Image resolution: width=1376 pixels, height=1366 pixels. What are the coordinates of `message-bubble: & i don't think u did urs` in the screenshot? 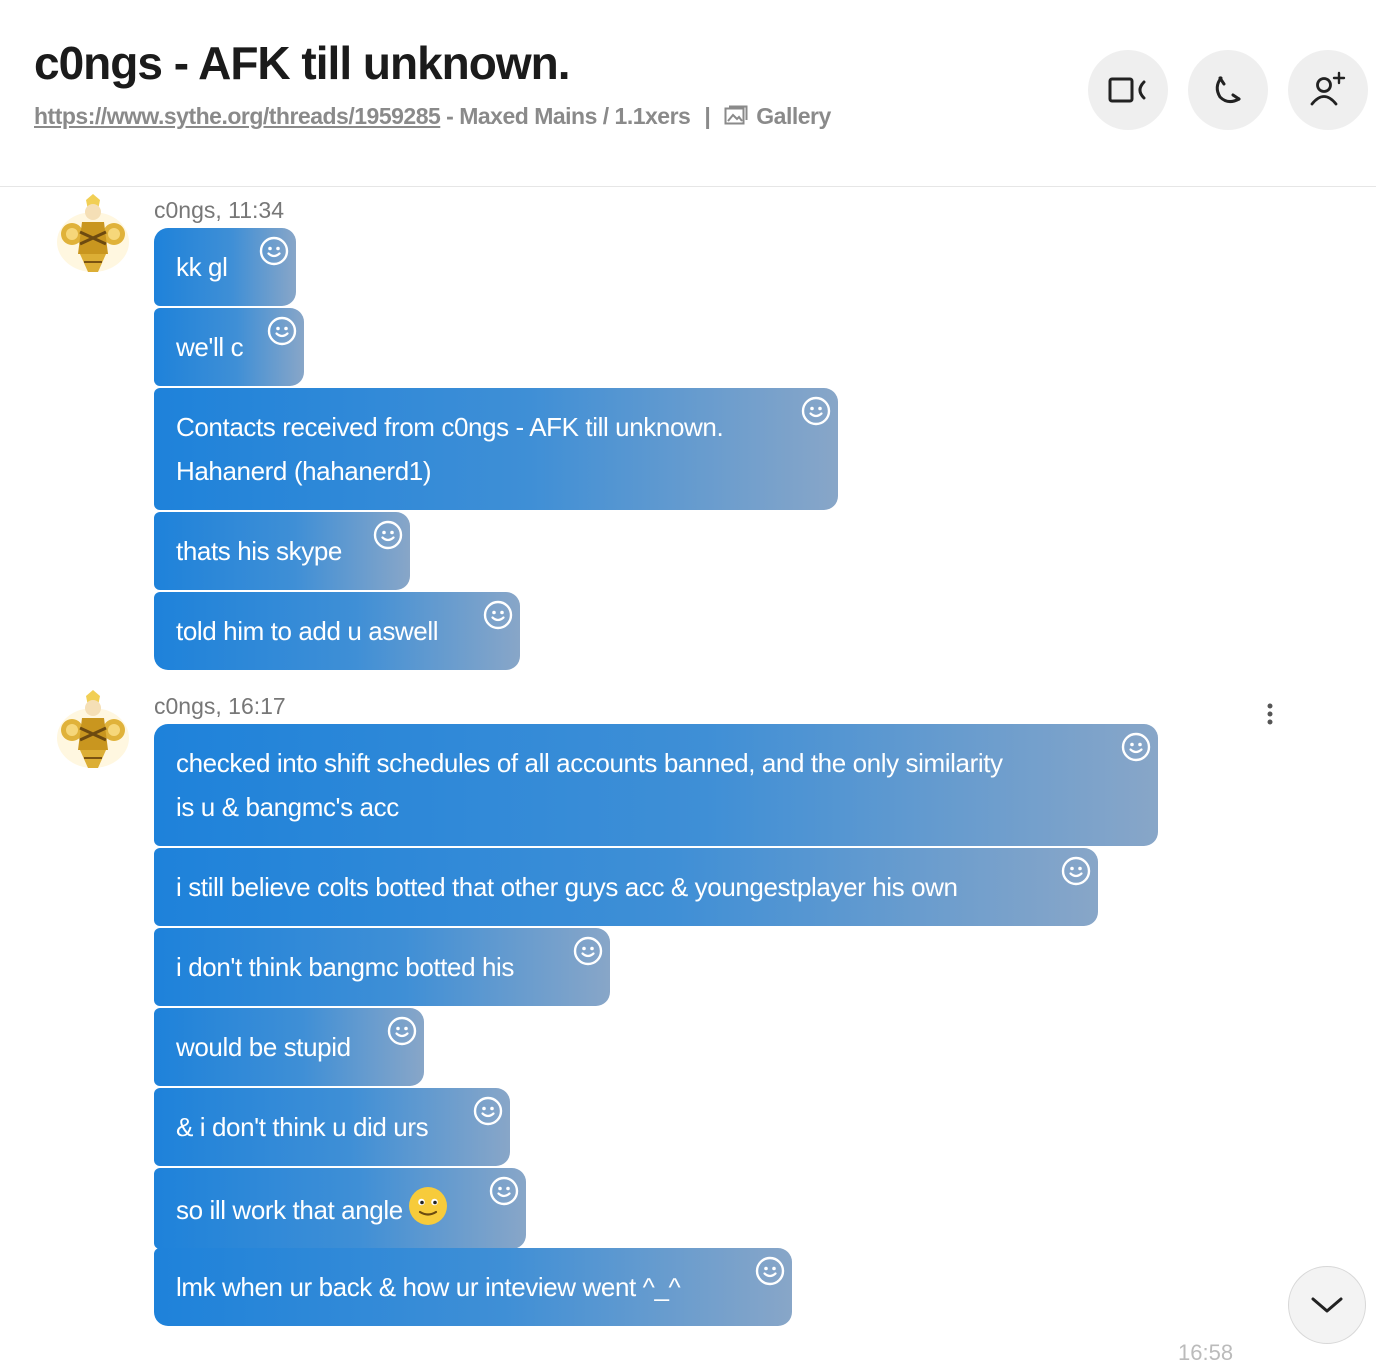 It's located at (332, 1127).